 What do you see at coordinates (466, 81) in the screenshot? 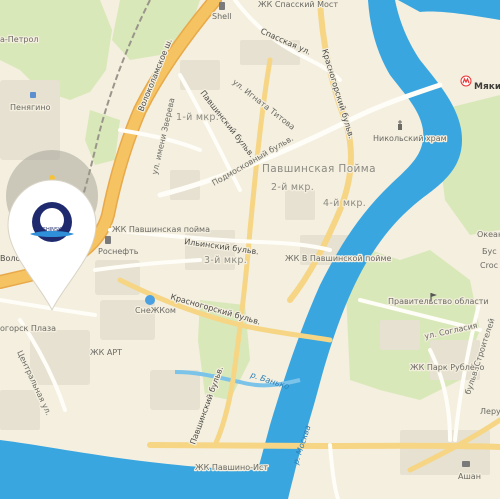
I see `metro-icon` at bounding box center [466, 81].